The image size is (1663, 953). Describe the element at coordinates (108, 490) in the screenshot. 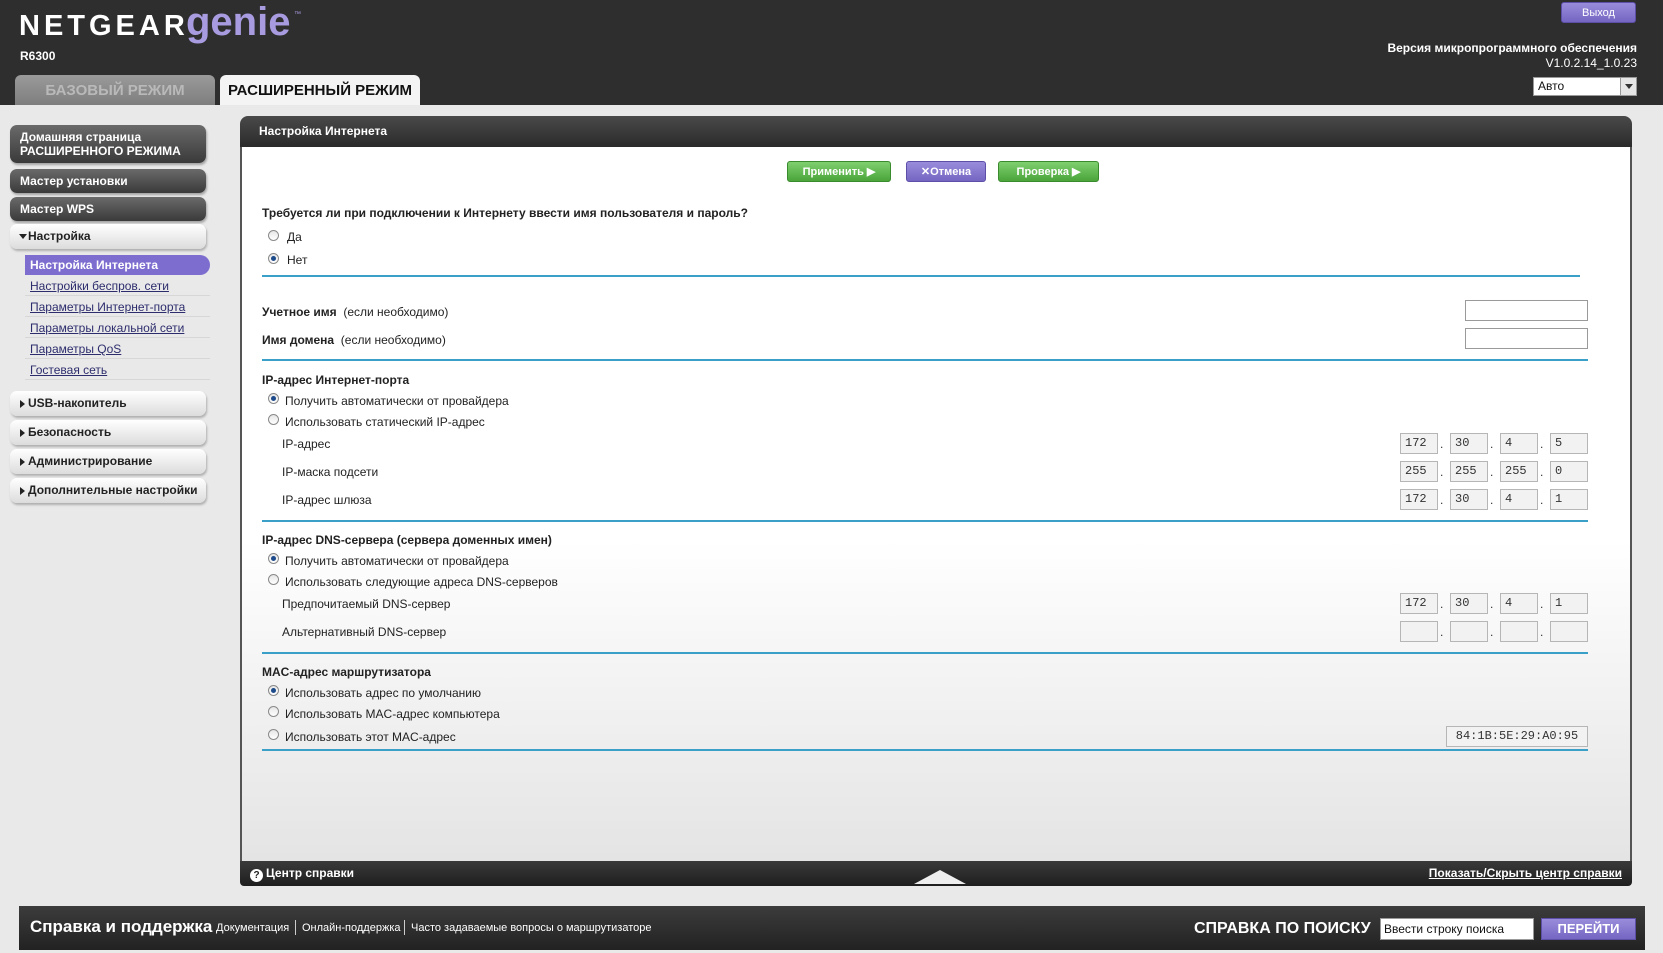

I see `sidebar-item-advanced-setup: Дополнительные настройки` at that location.